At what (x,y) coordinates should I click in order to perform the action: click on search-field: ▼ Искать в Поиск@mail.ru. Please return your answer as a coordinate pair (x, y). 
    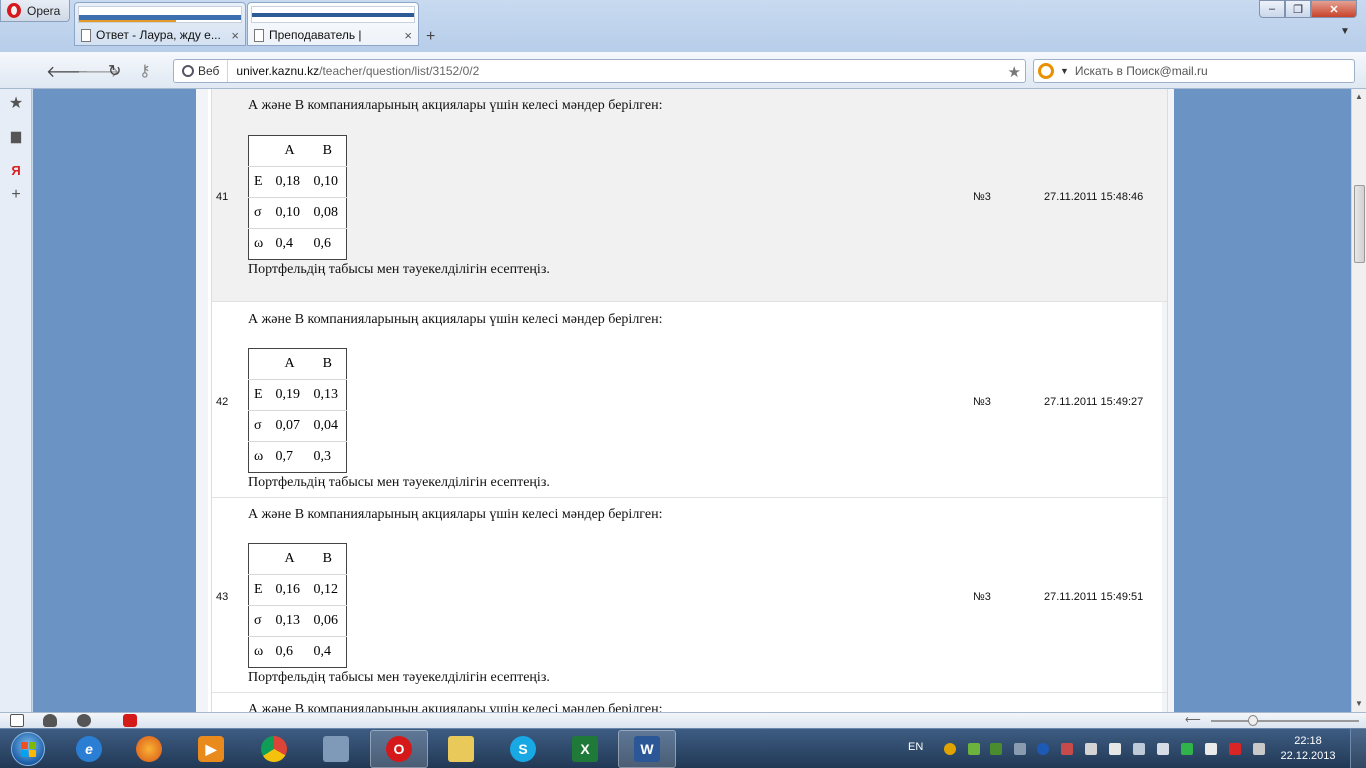
    Looking at the image, I should click on (1194, 71).